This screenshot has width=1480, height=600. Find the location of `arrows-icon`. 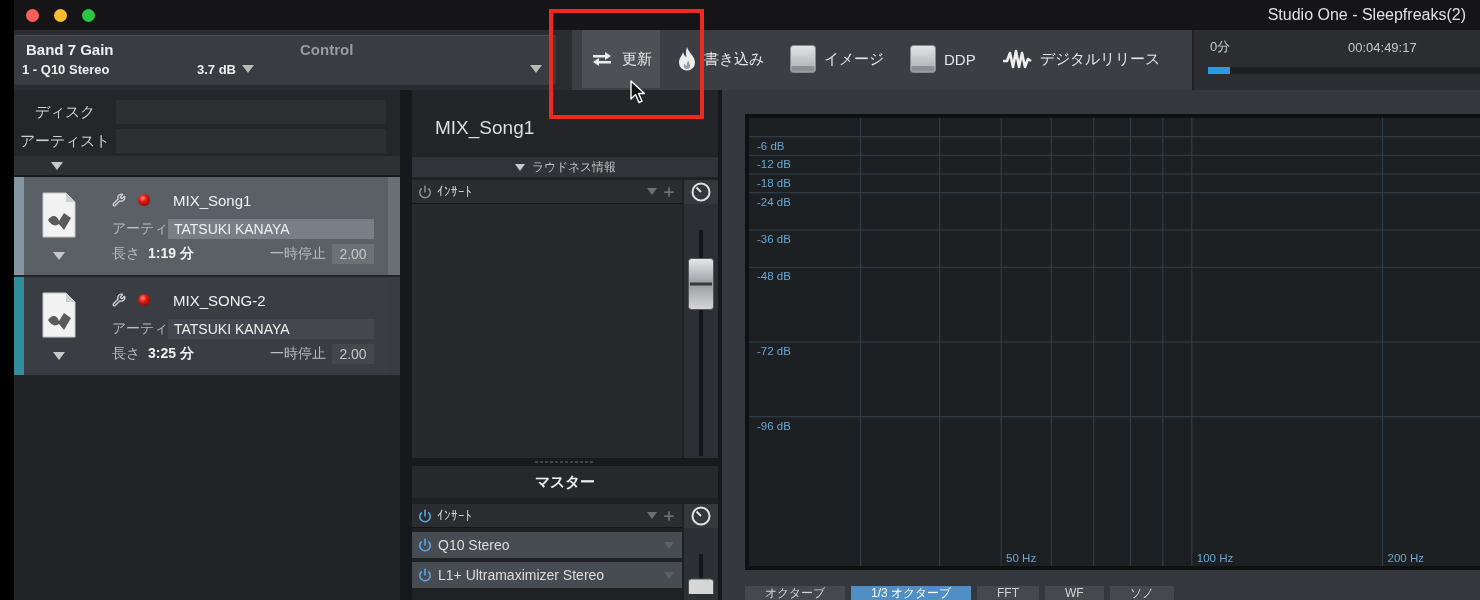

arrows-icon is located at coordinates (602, 59).